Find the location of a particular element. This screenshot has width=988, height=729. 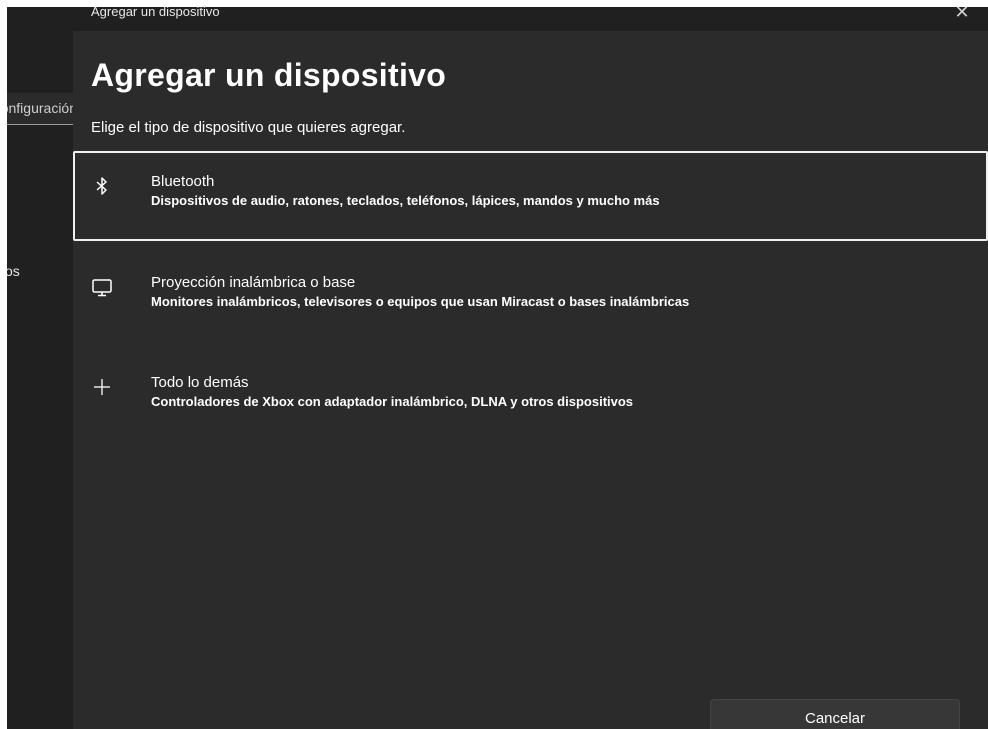

settings-window-background: Configuración os is located at coordinates (40, 368).